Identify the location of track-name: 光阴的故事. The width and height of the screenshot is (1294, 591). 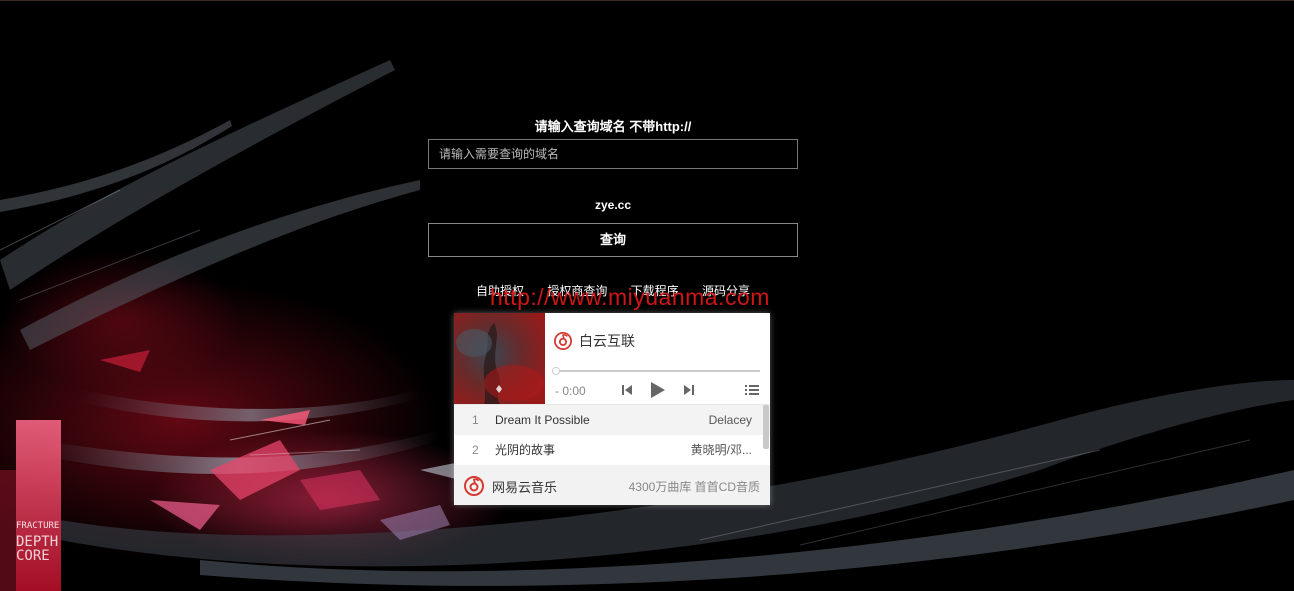
(525, 450).